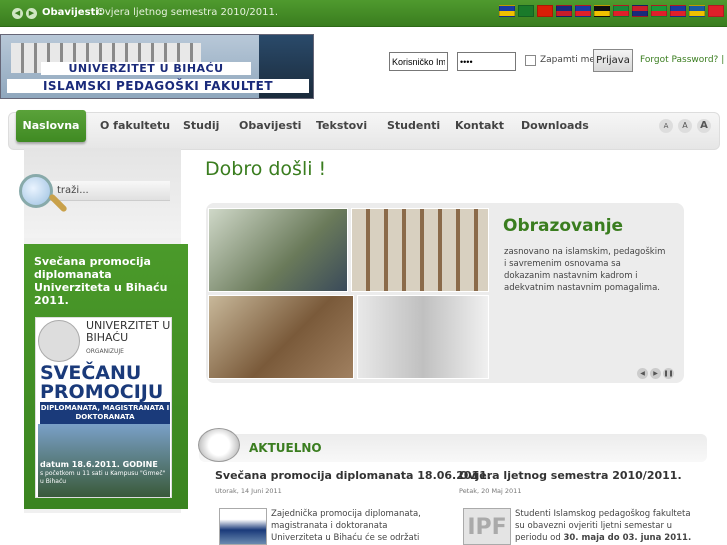  I want to click on poster-university: UNIVERZITET U BIHAĆU, so click(128, 331).